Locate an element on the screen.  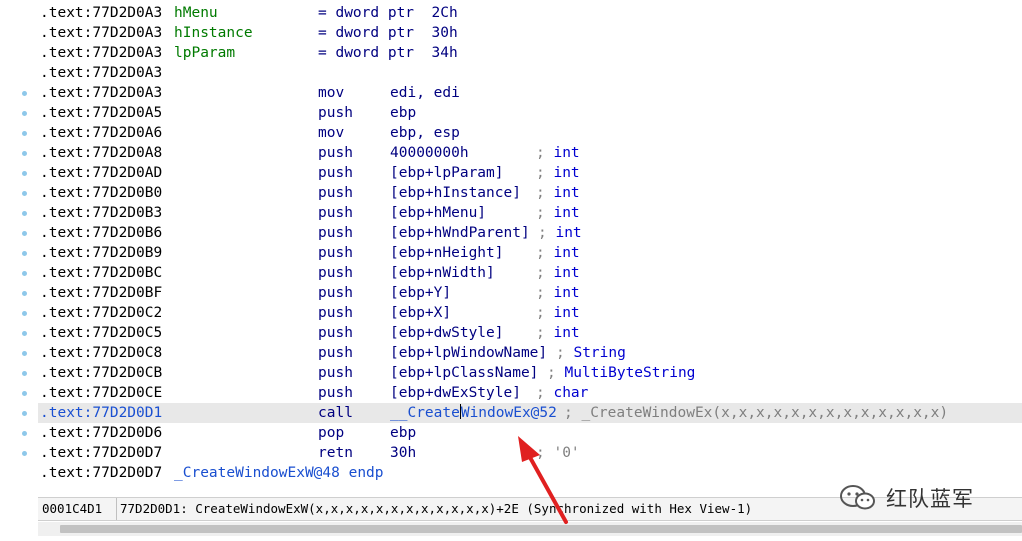
call-target-link: __CreateWindowEx@52 is located at coordinates (473, 413).